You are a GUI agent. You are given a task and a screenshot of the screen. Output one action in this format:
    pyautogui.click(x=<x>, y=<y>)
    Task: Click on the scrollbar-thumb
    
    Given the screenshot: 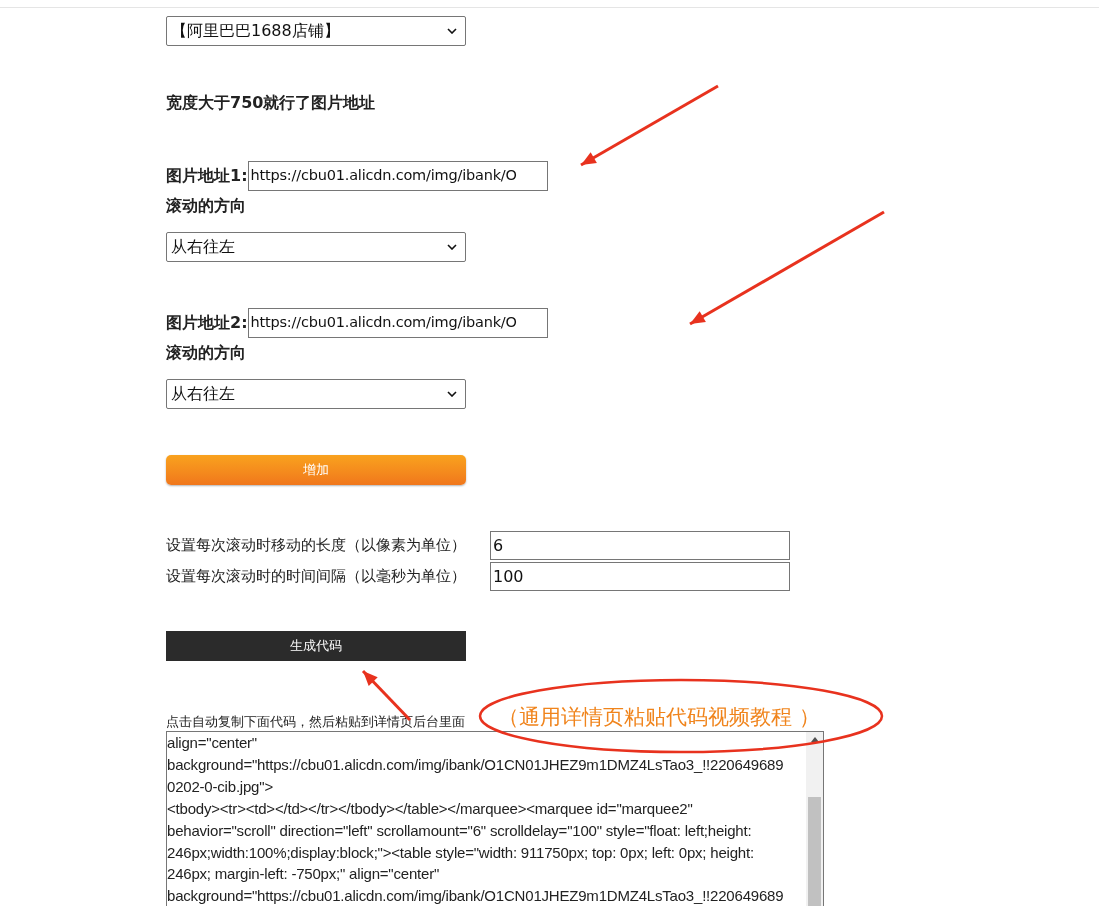 What is the action you would take?
    pyautogui.click(x=814, y=851)
    